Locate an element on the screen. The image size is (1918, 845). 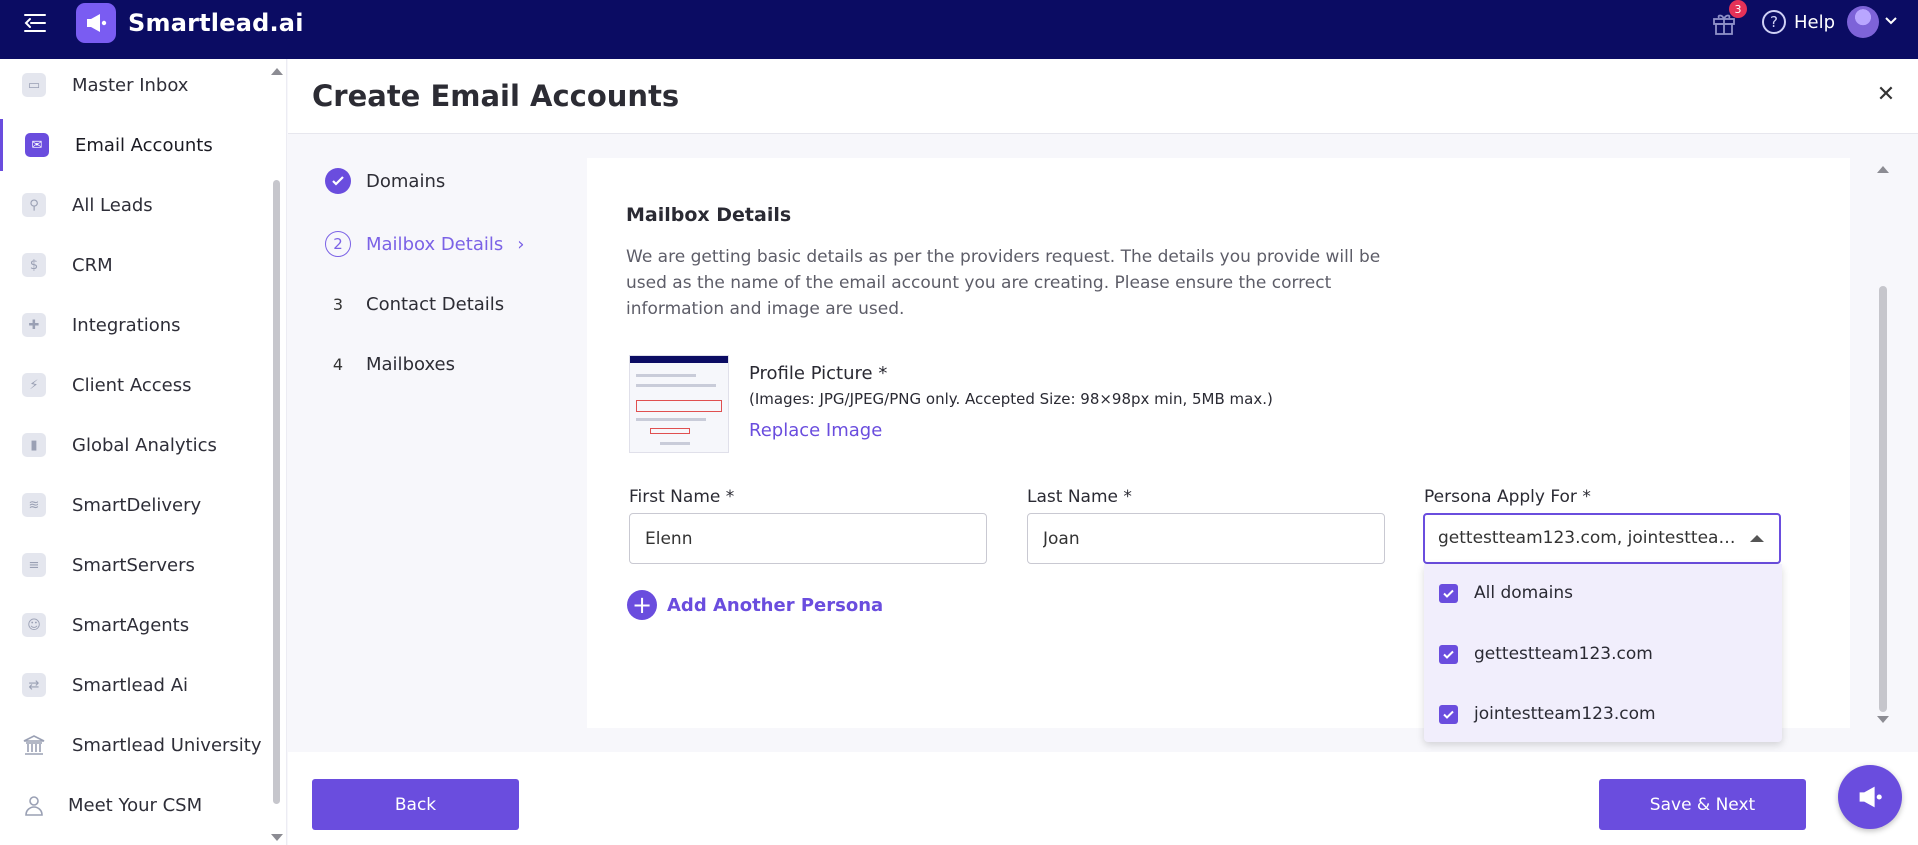
sidebar-item-smartservers: ≡ SmartServers is located at coordinates (134, 565).